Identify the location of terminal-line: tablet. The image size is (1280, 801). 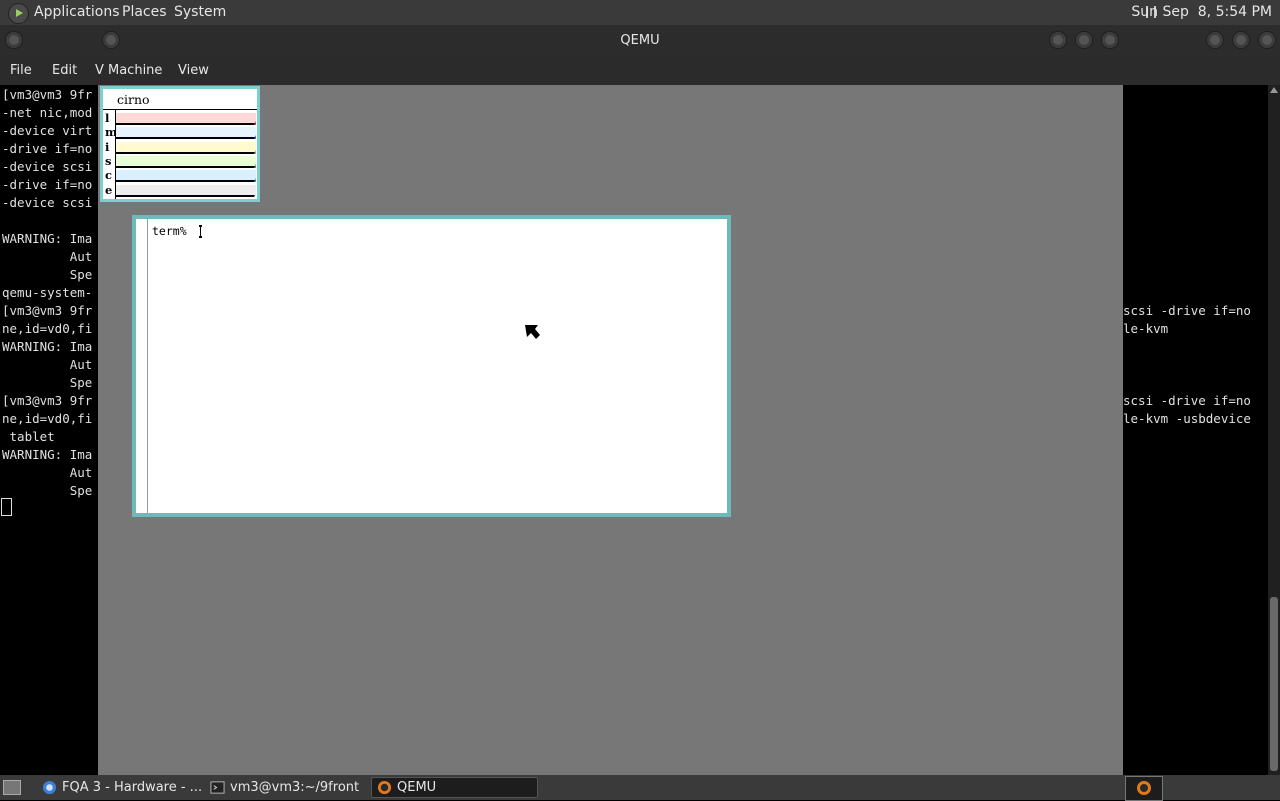
(28, 436).